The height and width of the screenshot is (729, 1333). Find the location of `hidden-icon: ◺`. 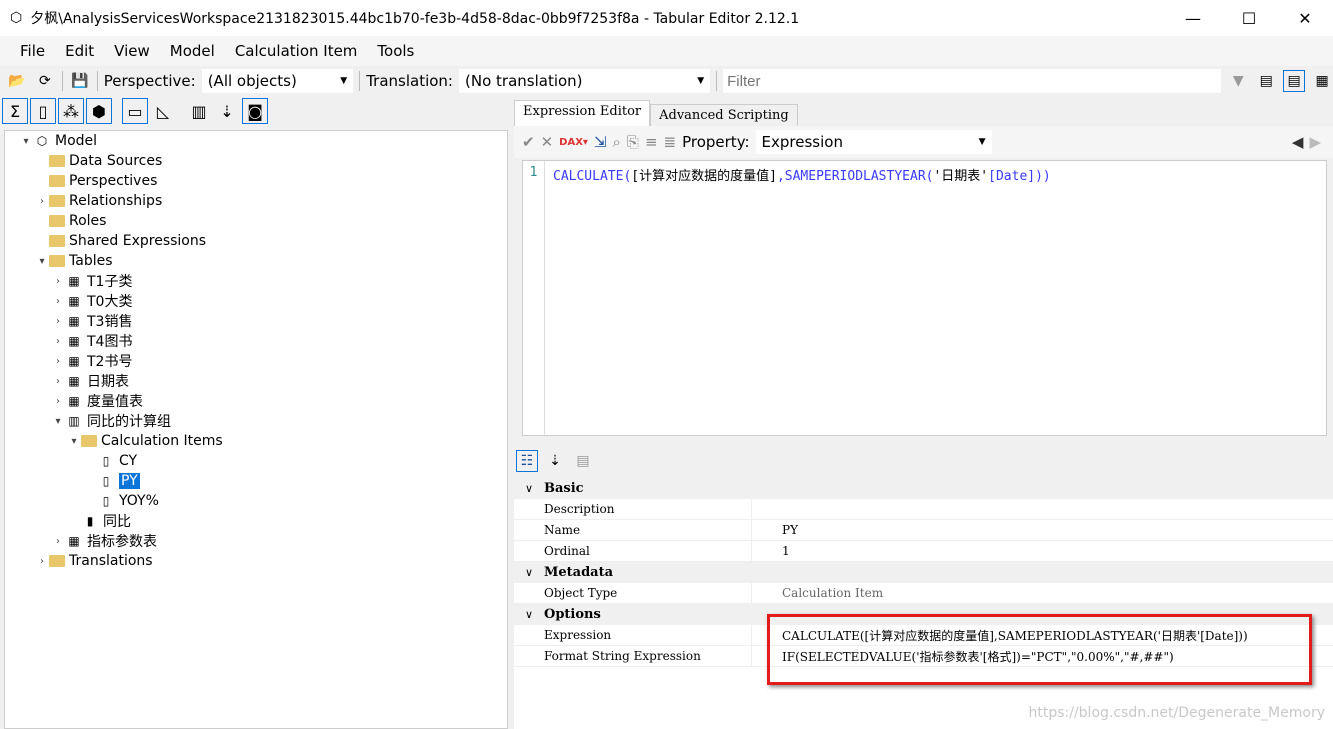

hidden-icon: ◺ is located at coordinates (163, 111).